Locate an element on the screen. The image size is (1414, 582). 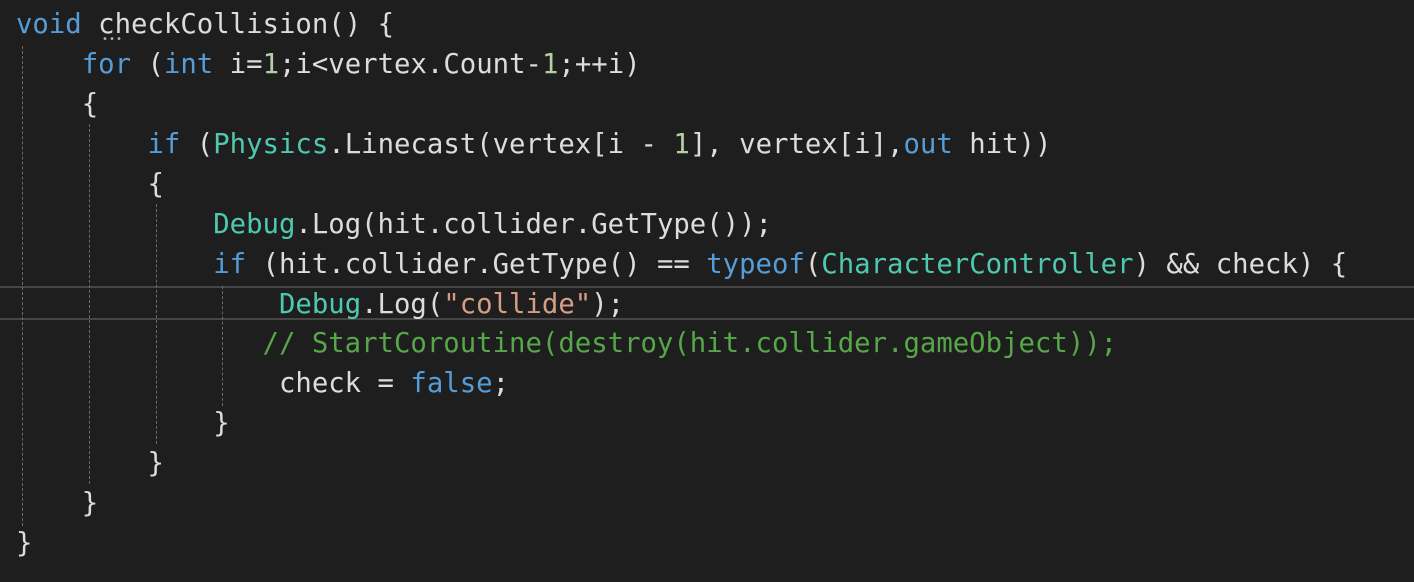
code-line: Debug.Log("collide"); is located at coordinates (320, 305).